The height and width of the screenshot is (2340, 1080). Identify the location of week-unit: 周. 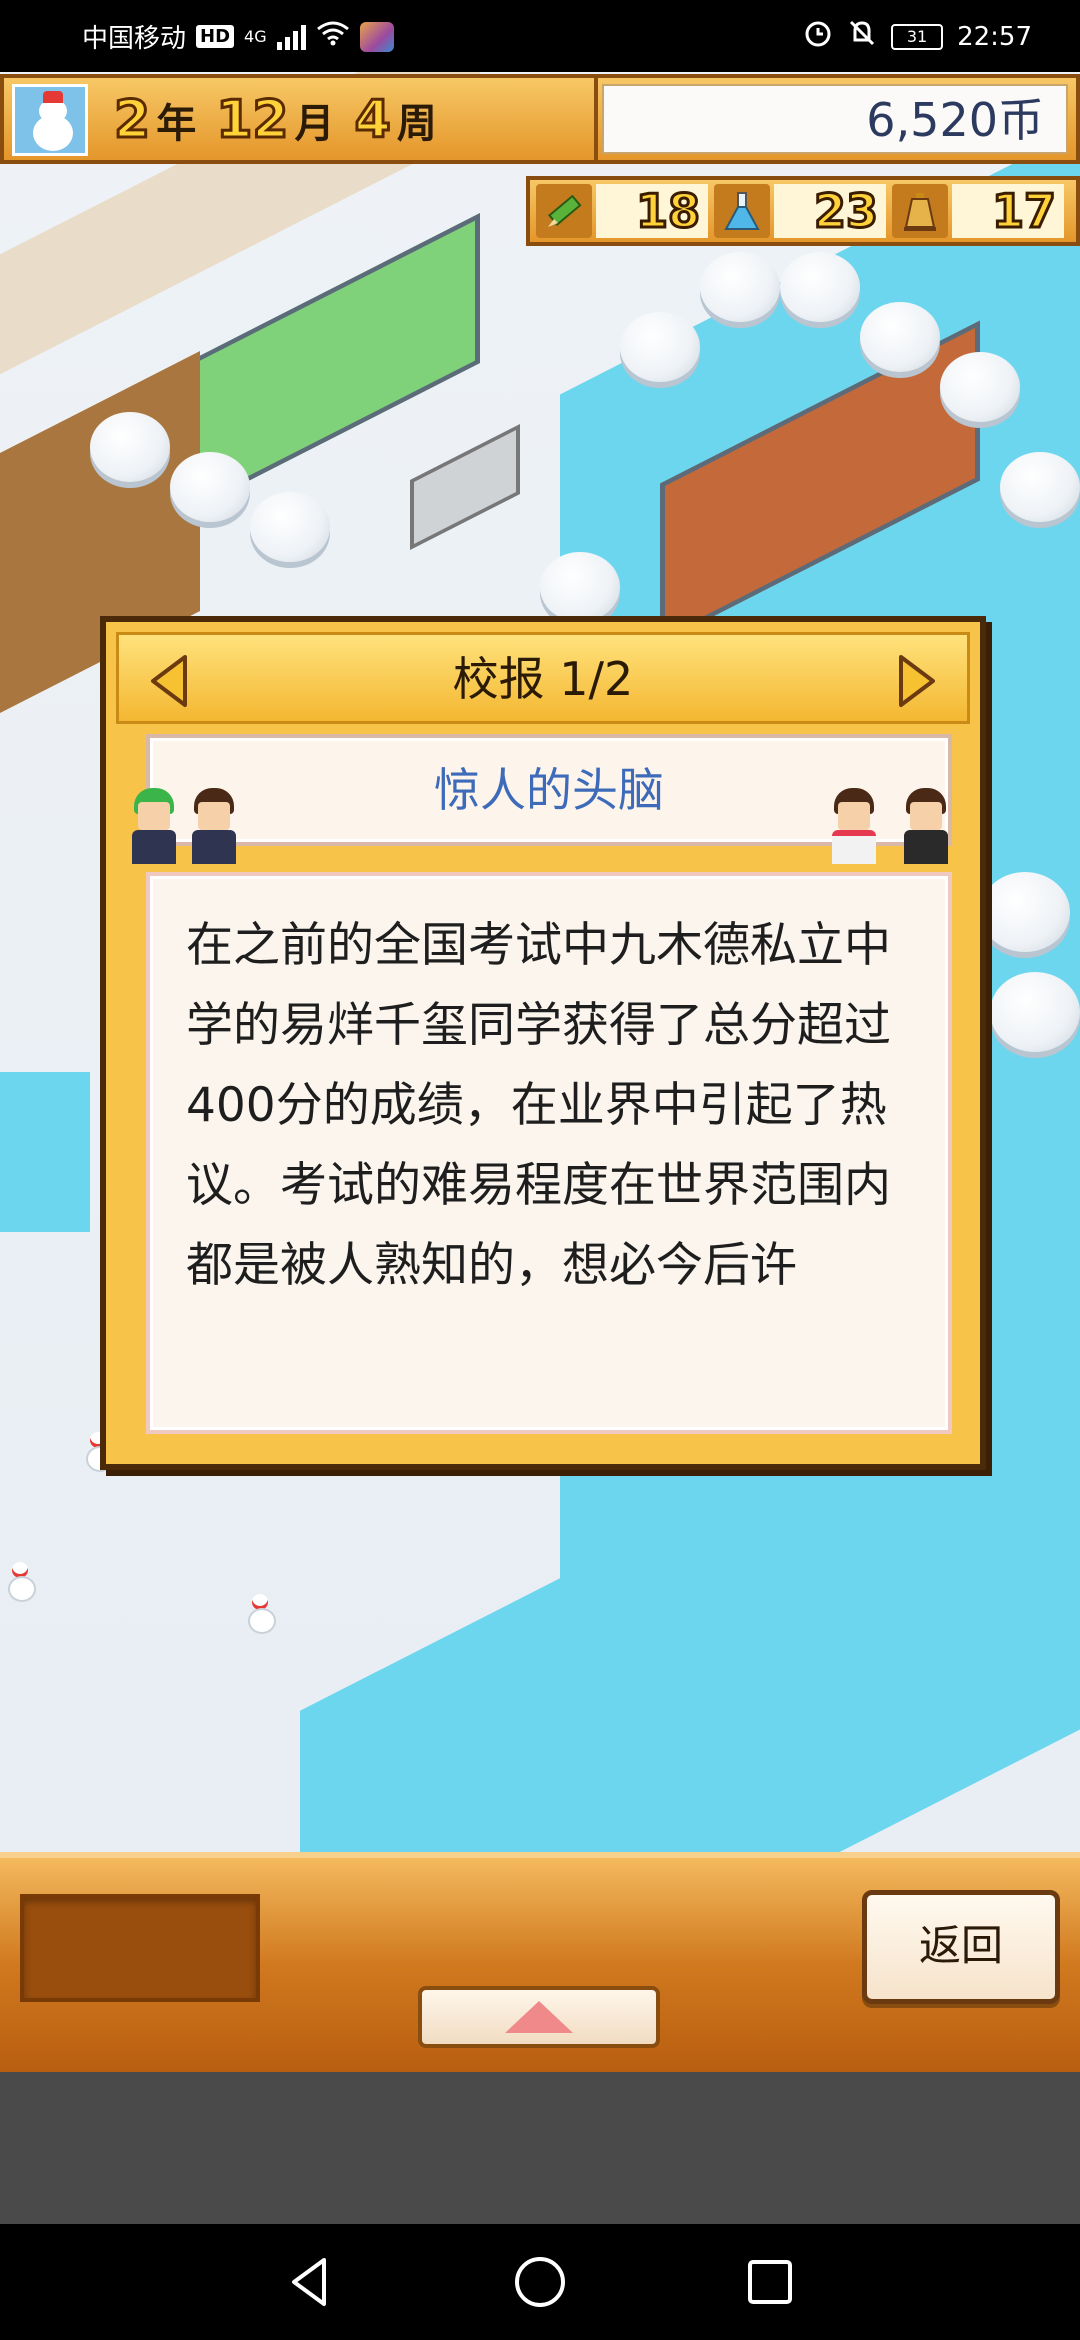
(416, 124).